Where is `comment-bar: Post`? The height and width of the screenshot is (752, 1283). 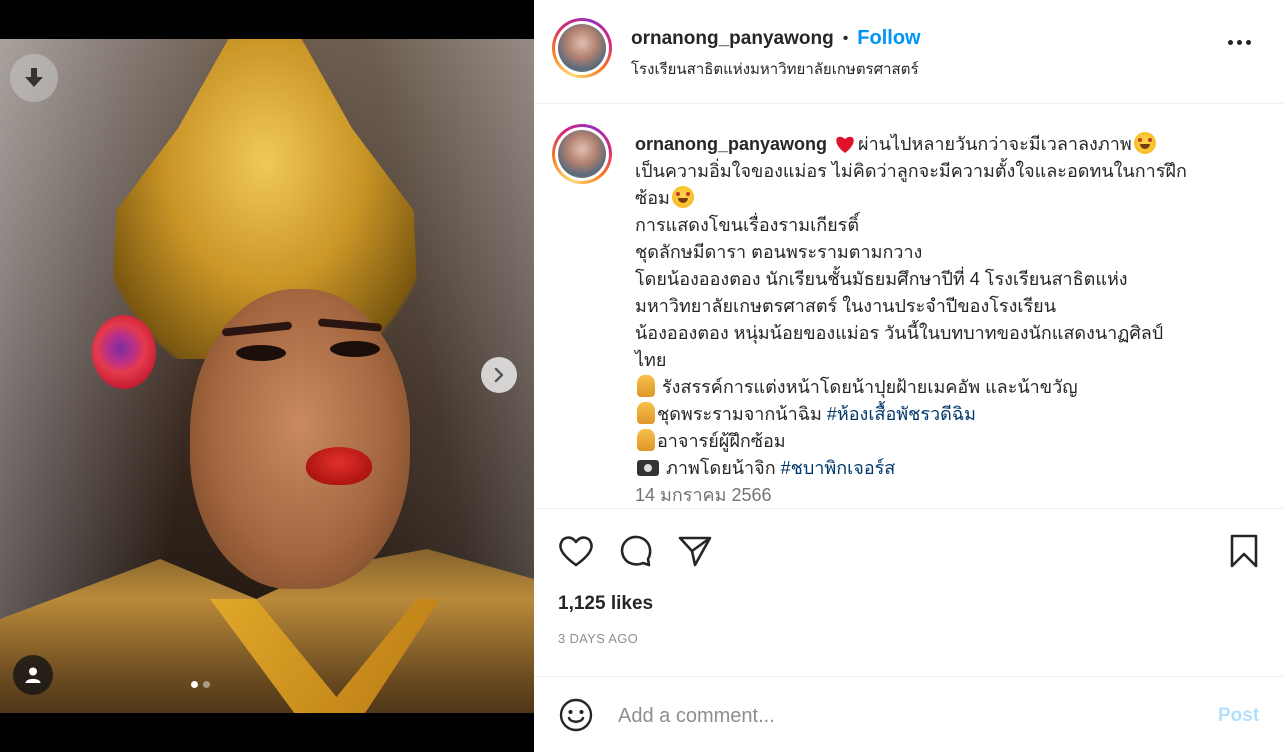
comment-bar: Post is located at coordinates (908, 714).